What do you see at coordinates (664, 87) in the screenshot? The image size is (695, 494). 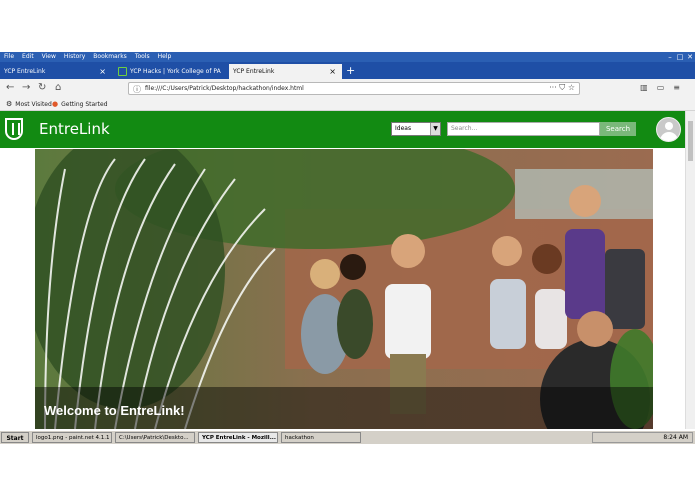 I see `toolbar-icons: ▥▭≡` at bounding box center [664, 87].